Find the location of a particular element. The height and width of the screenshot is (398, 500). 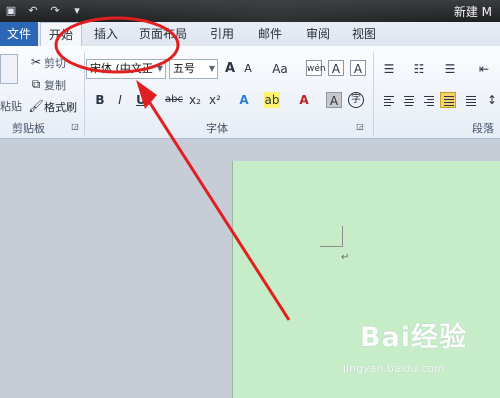

highlight-icon: ab is located at coordinates (272, 100).